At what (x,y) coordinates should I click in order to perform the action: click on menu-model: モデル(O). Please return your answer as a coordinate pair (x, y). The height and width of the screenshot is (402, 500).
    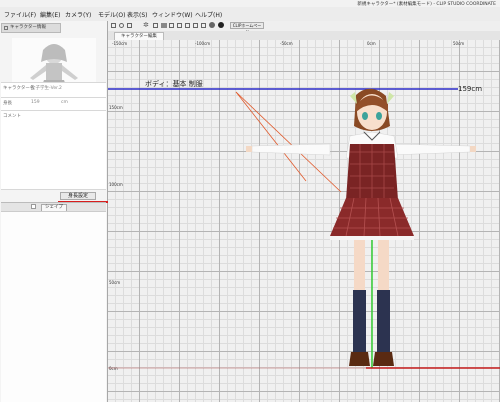
    Looking at the image, I should click on (111, 14).